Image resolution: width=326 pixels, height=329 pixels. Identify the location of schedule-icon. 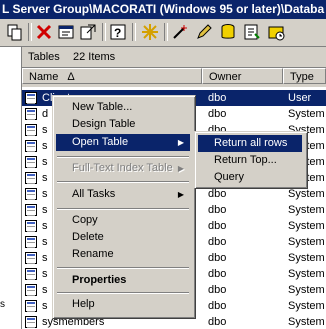
(276, 32).